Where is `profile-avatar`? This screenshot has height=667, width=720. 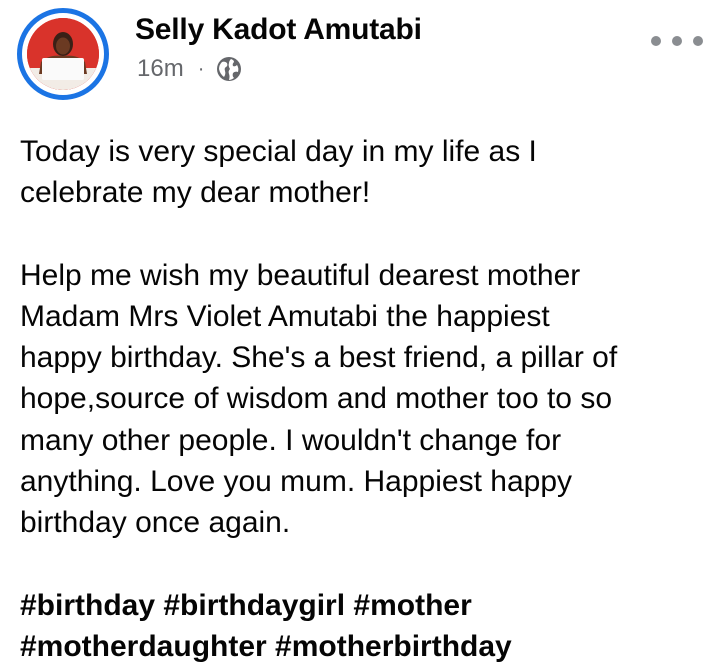 profile-avatar is located at coordinates (63, 54).